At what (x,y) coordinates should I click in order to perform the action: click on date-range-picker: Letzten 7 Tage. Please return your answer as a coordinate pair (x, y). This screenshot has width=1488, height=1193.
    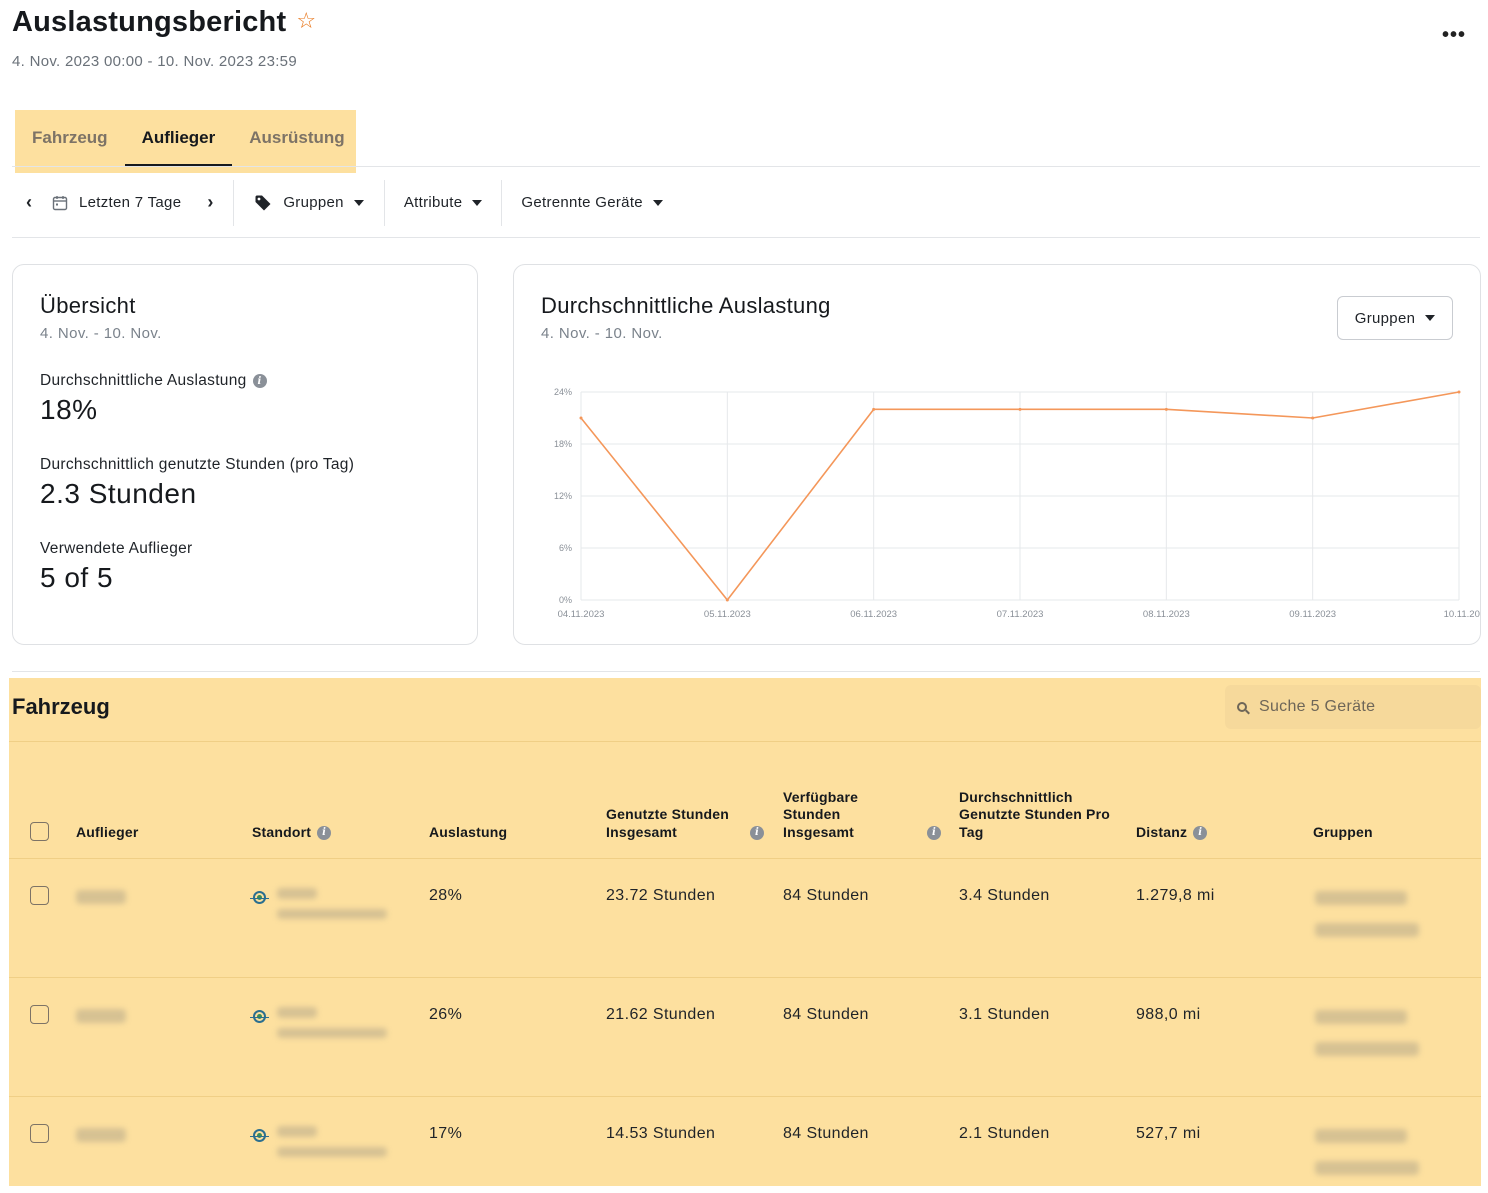
    Looking at the image, I should click on (116, 203).